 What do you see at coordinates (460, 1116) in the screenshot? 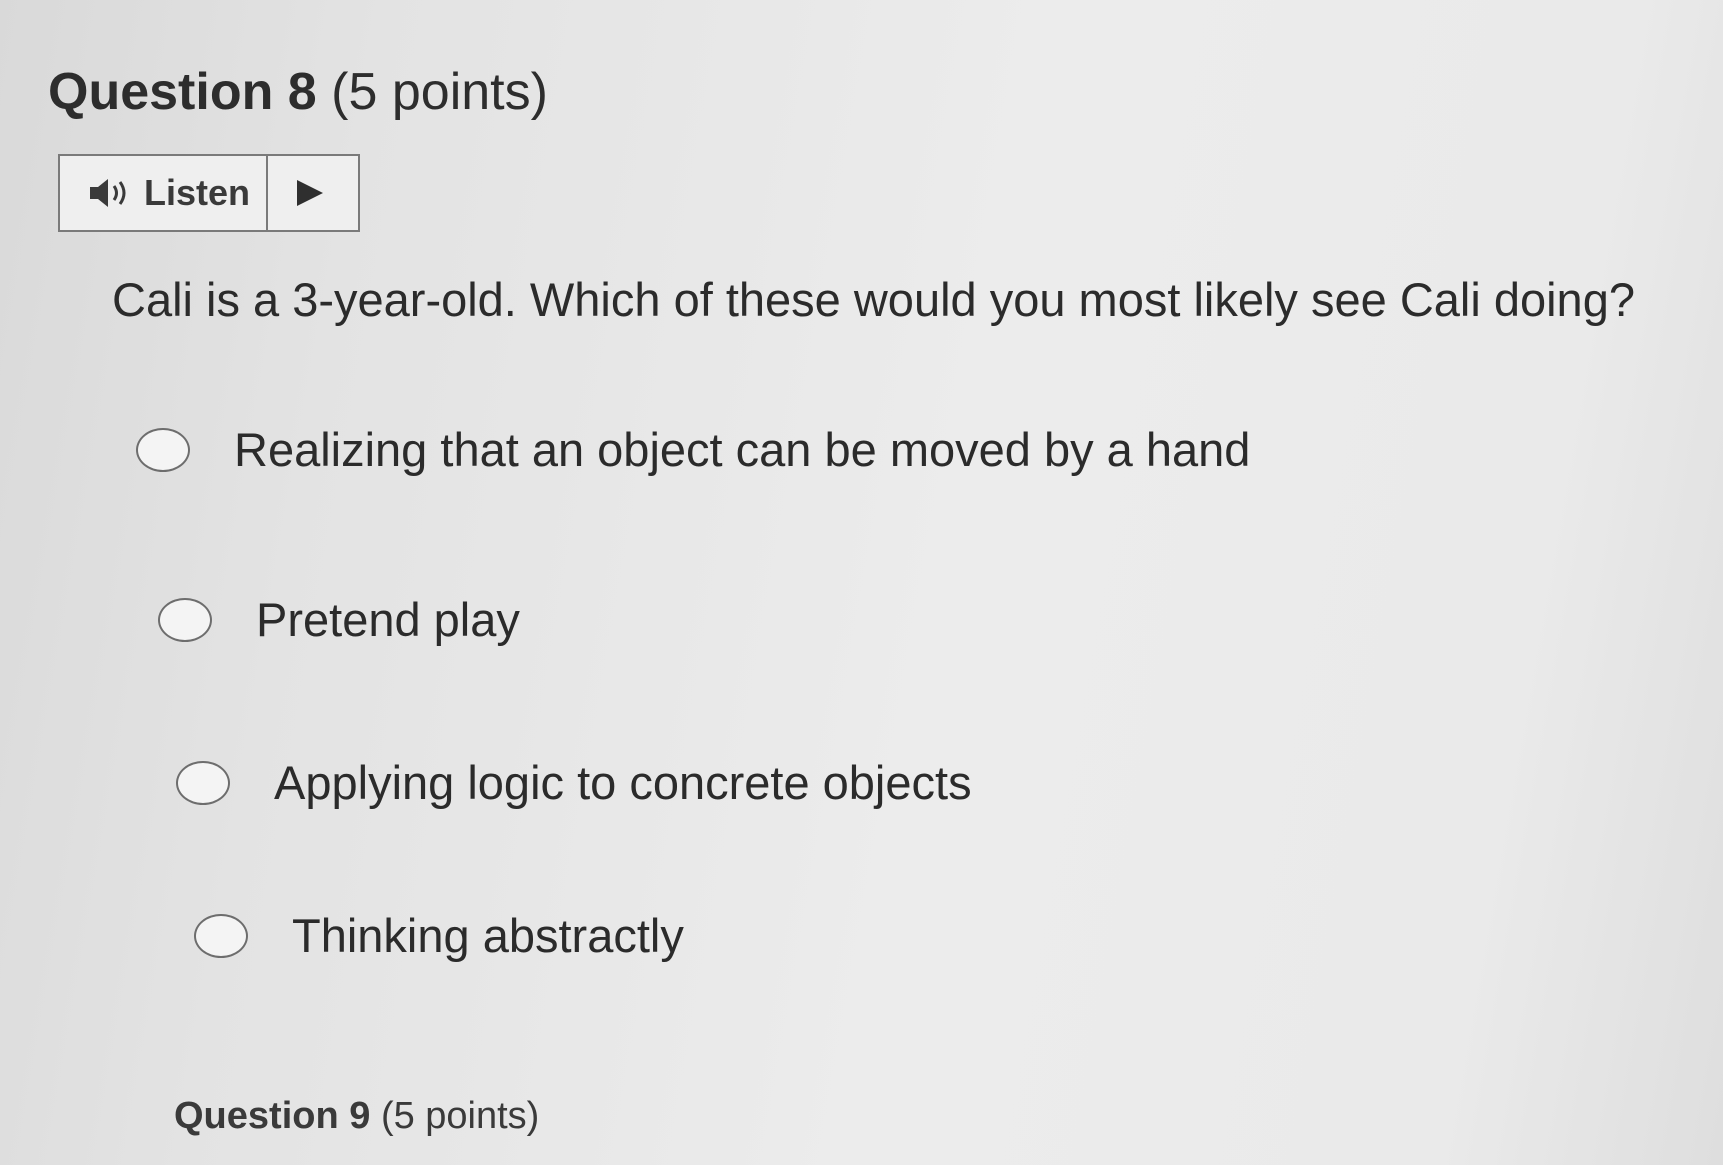
I see `next-question-points: (5 points)` at bounding box center [460, 1116].